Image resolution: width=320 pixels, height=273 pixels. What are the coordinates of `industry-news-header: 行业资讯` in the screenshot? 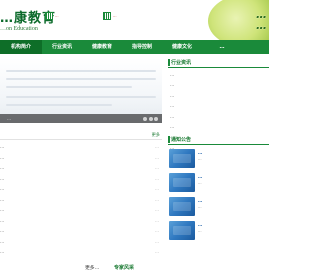 It's located at (218, 63).